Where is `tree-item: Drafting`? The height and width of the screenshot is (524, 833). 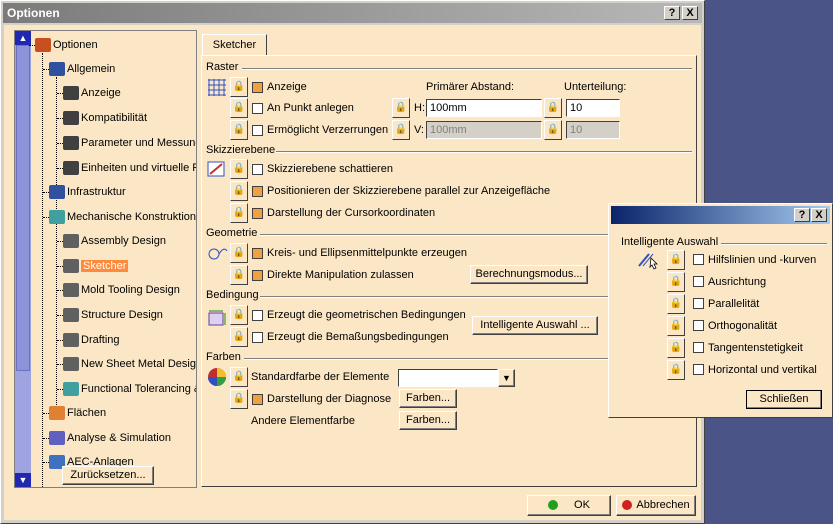
tree-item: Drafting is located at coordinates (91, 340).